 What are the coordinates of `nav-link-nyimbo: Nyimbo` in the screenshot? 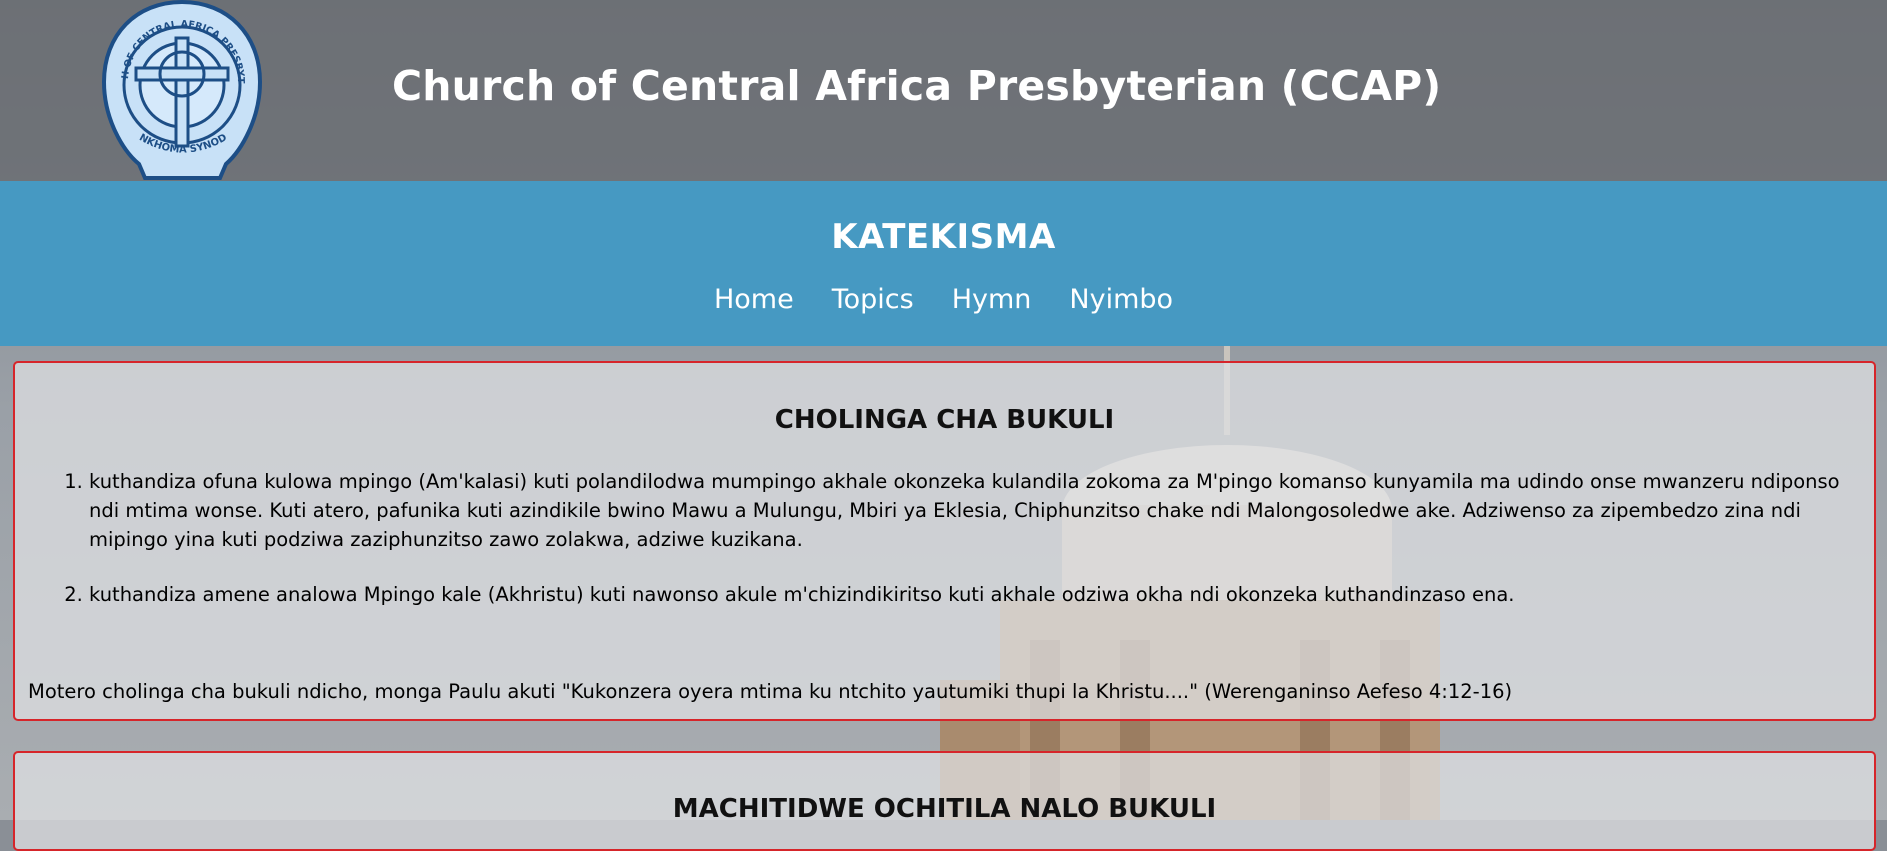 It's located at (1121, 299).